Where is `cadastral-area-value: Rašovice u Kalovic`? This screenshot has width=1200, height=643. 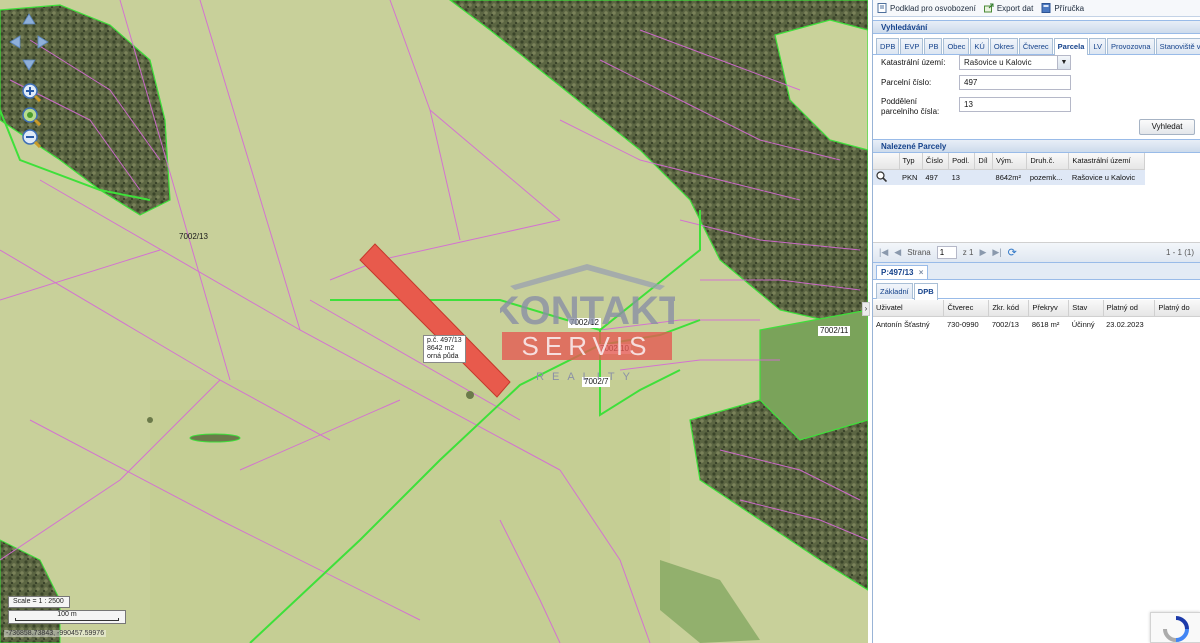
cadastral-area-value: Rašovice u Kalovic is located at coordinates (998, 62).